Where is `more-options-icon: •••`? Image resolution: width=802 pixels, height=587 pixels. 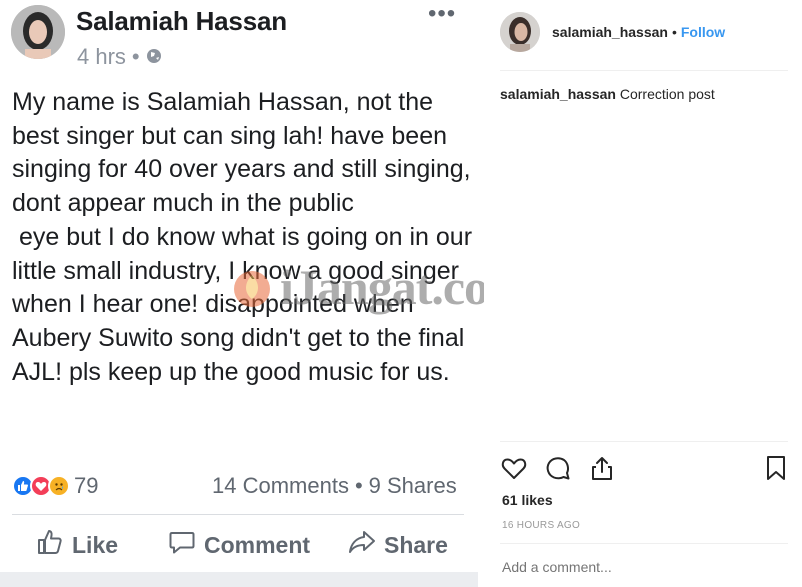
more-options-icon: ••• is located at coordinates (442, 14).